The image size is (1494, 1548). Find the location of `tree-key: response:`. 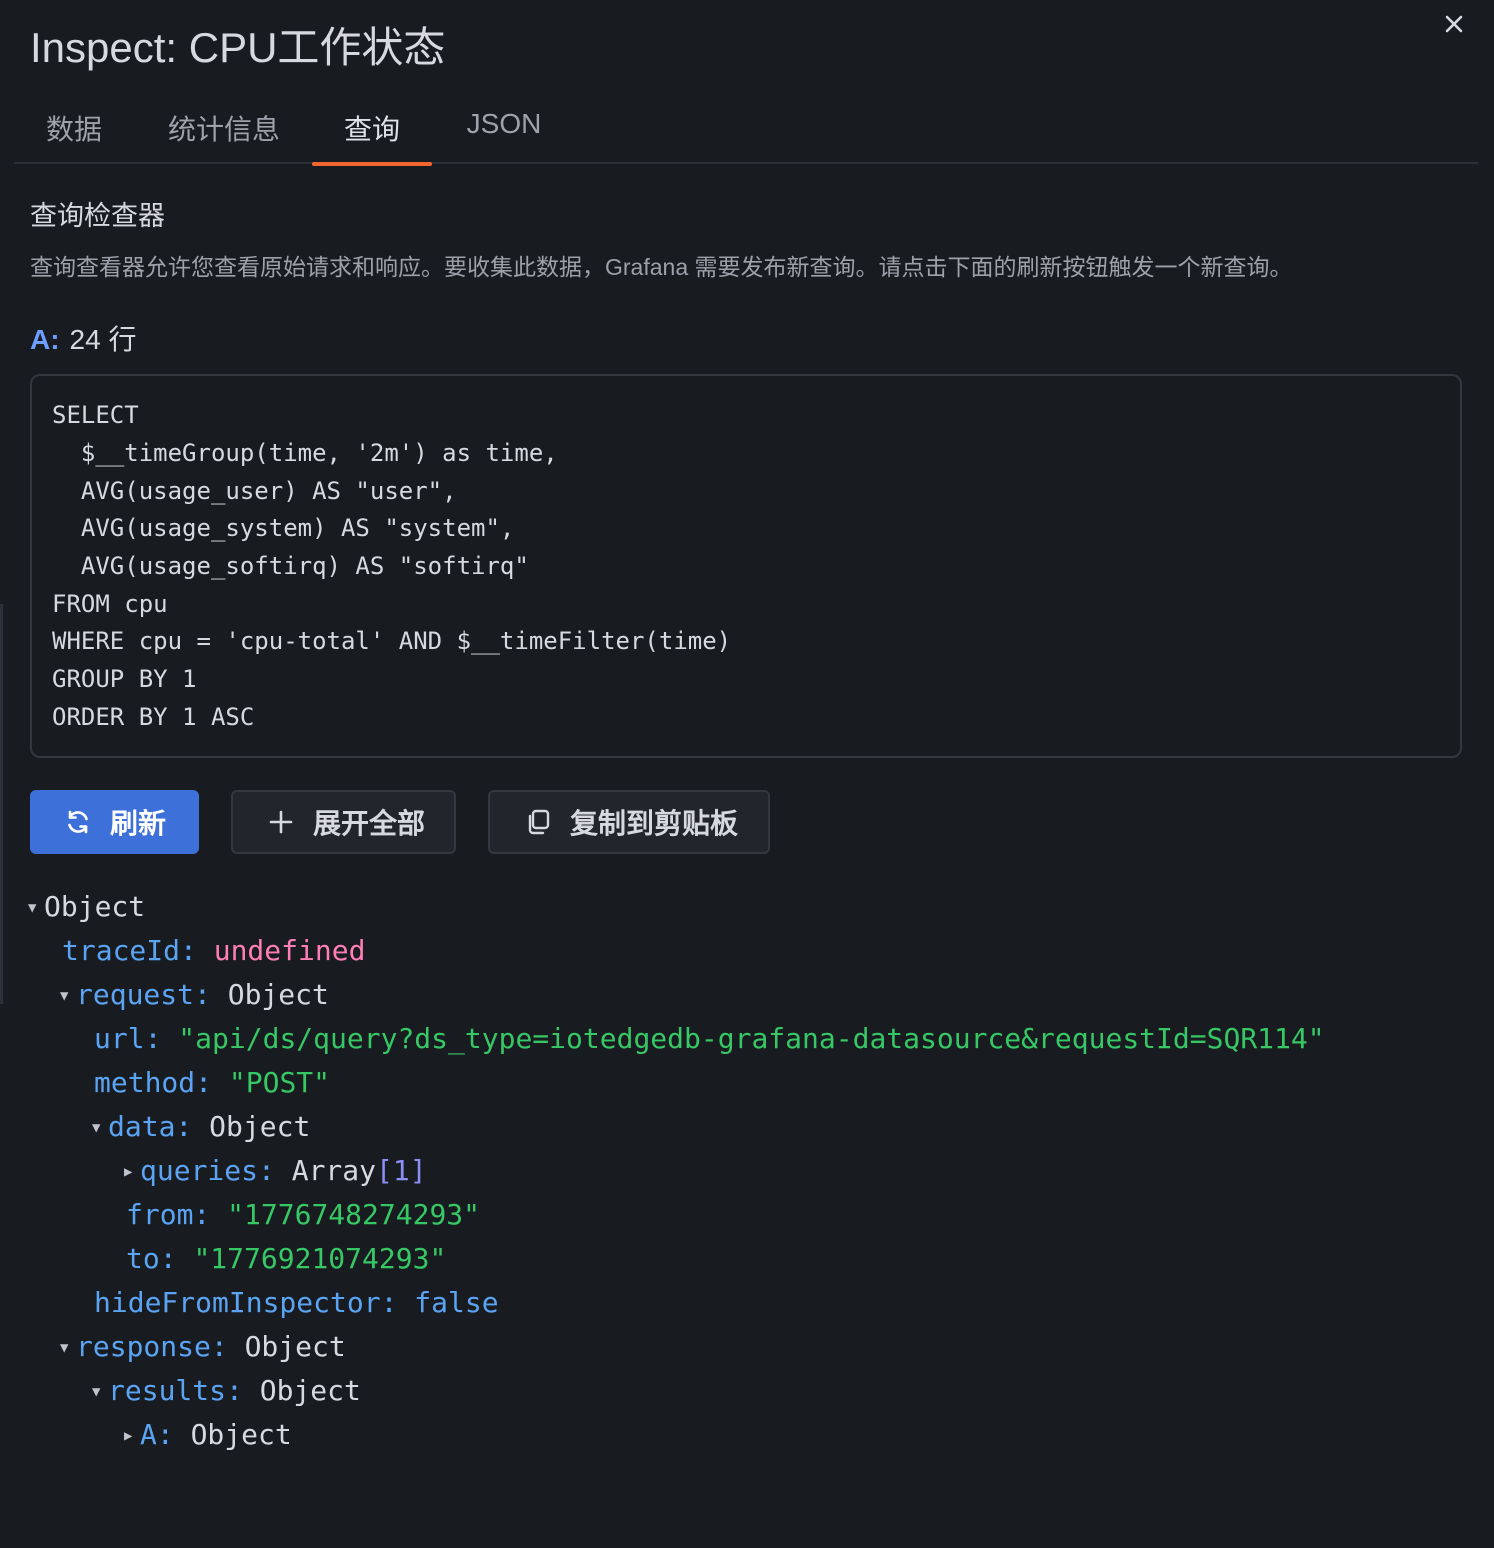

tree-key: response: is located at coordinates (152, 1346).